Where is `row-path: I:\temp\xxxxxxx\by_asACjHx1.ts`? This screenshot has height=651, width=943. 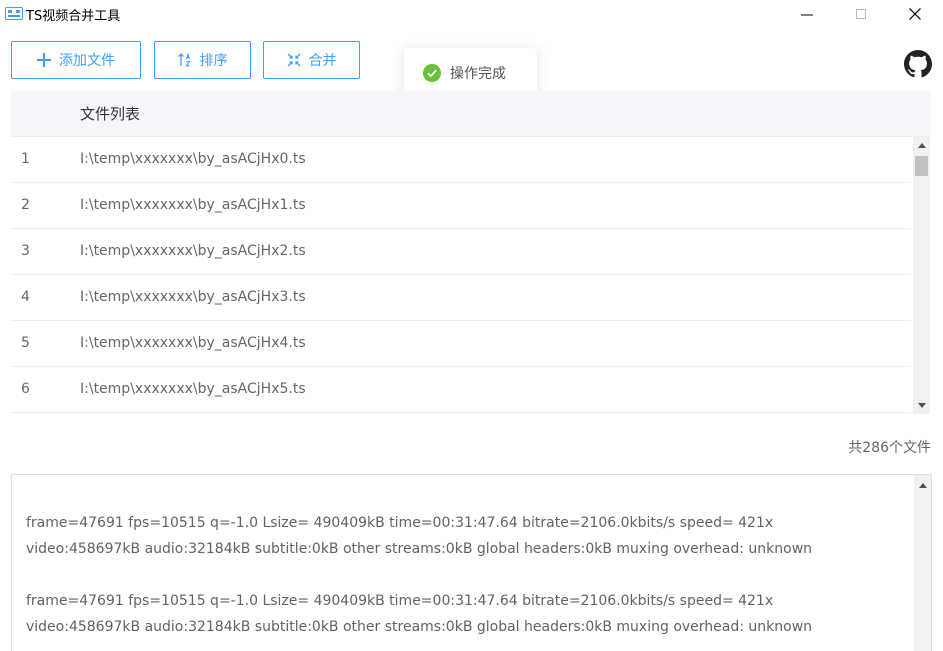
row-path: I:\temp\xxxxxxx\by_asACjHx1.ts is located at coordinates (193, 205).